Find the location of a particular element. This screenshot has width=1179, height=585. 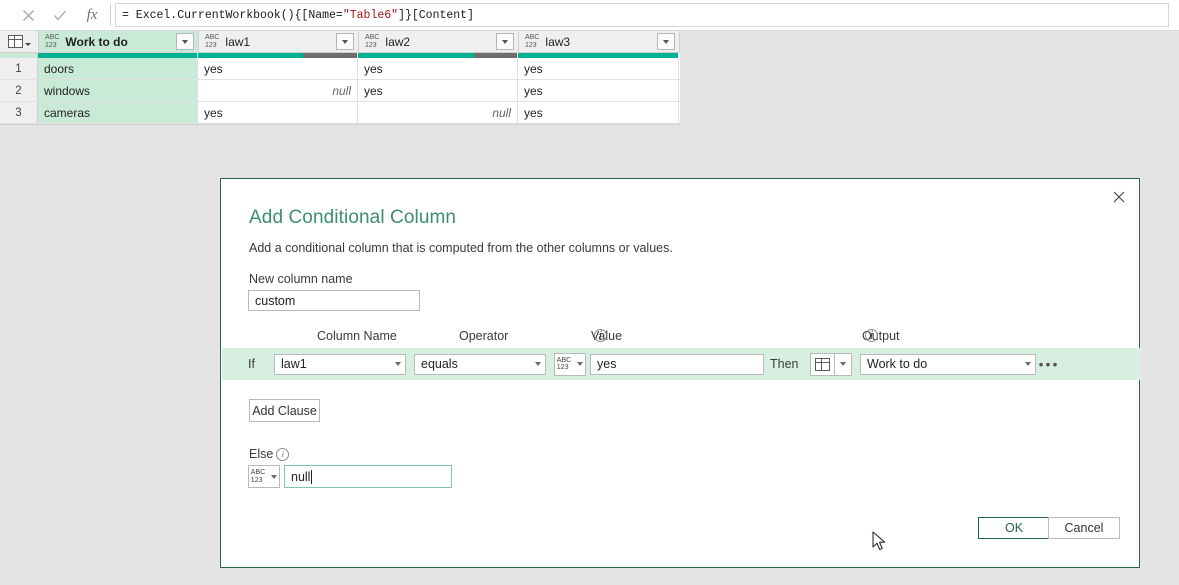

column-header-work-to-do: ABC 123 Work to do is located at coordinates (119, 41).